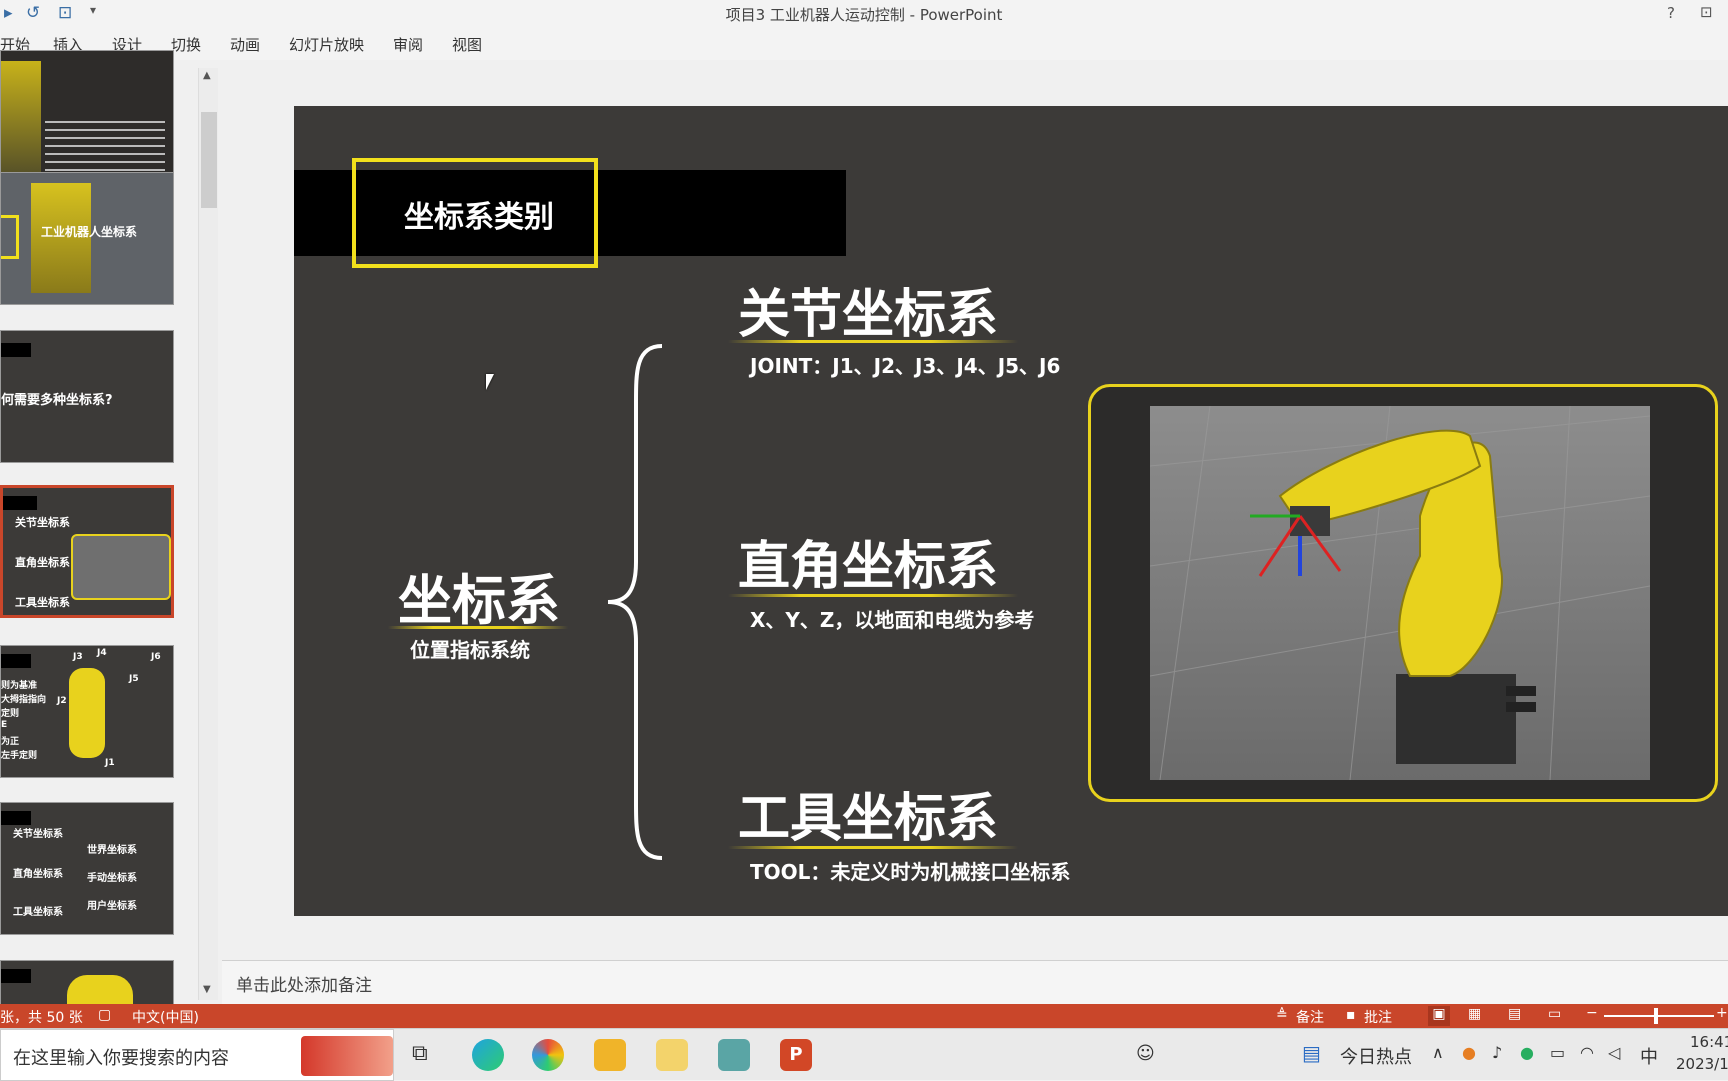  What do you see at coordinates (905, 366) in the screenshot?
I see `joint-desc: JOINT：J1、J2、J3、J4、J5、J6` at bounding box center [905, 366].